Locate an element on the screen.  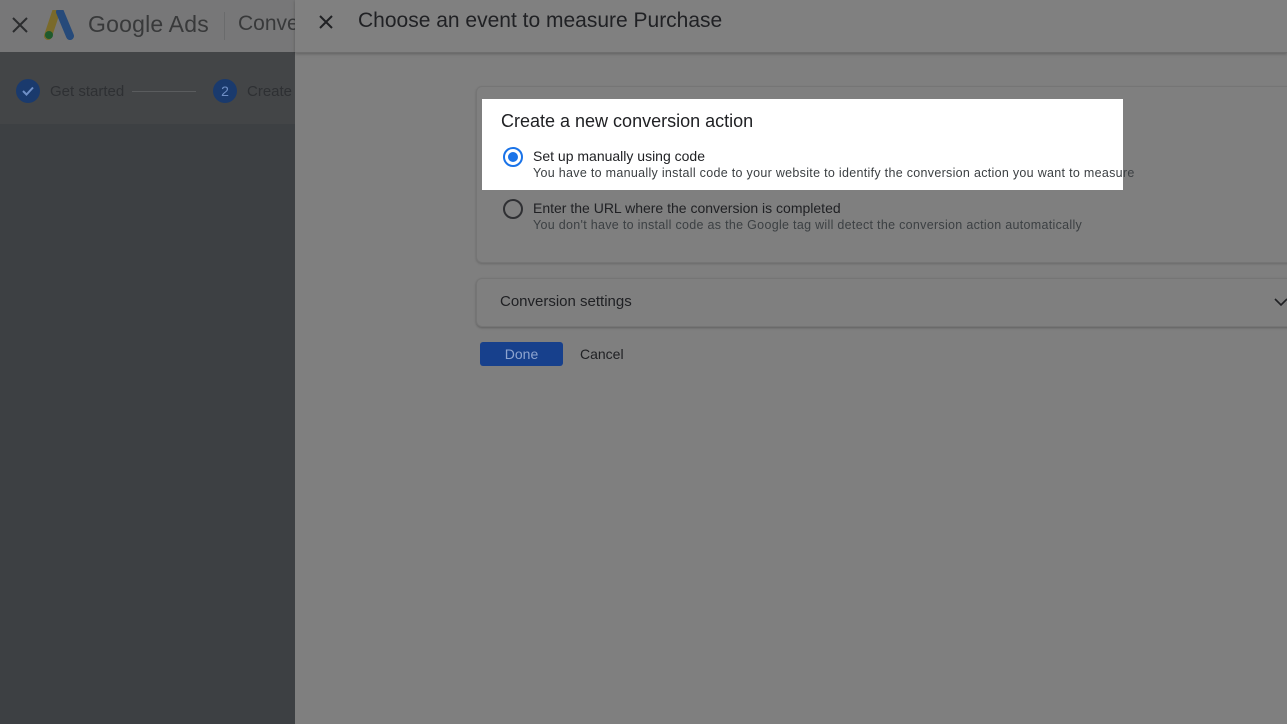
option-label-manual: Set up manually using code is located at coordinates (619, 156).